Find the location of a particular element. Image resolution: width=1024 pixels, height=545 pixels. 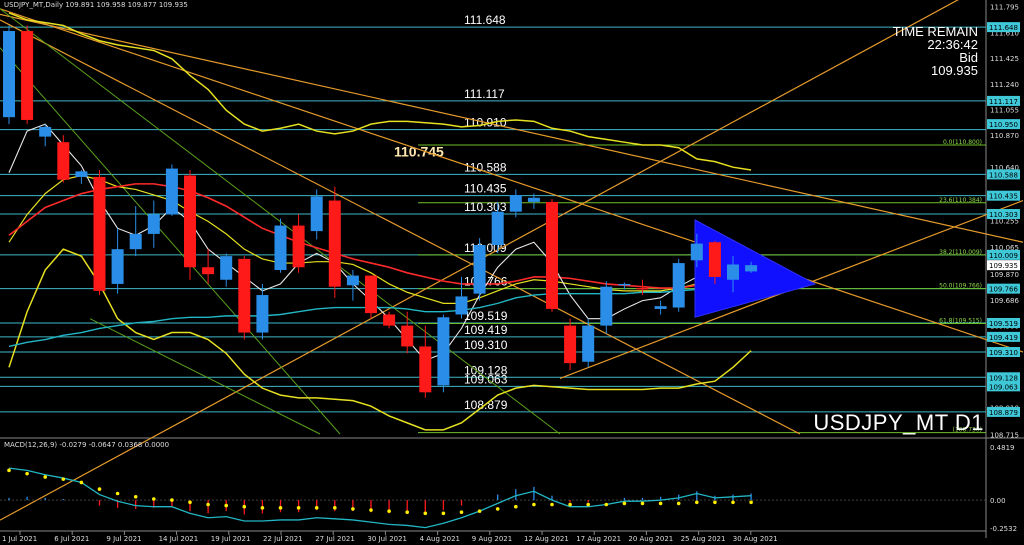

fib-label: 50.0(109.766) is located at coordinates (960, 286).